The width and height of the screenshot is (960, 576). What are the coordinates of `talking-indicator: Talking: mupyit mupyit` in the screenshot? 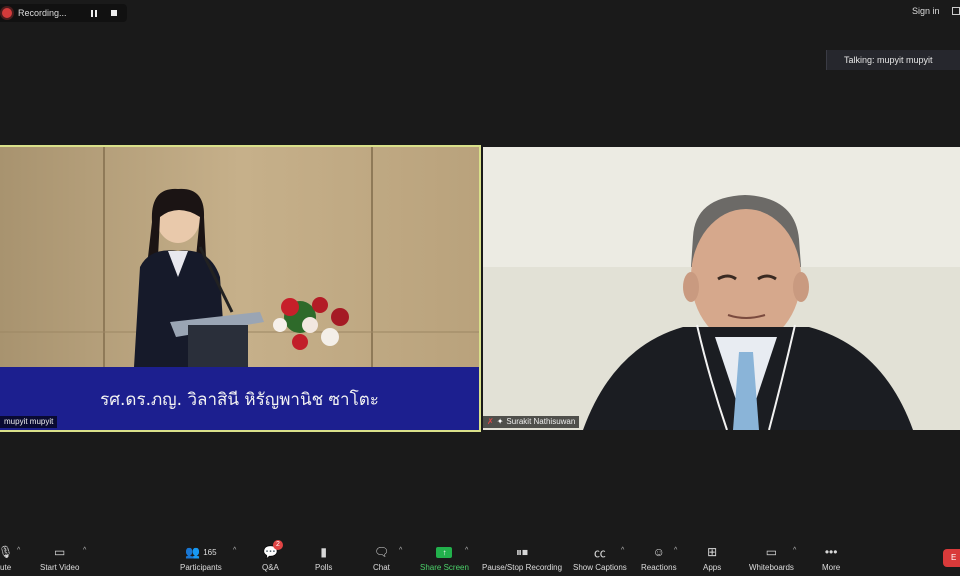 It's located at (893, 60).